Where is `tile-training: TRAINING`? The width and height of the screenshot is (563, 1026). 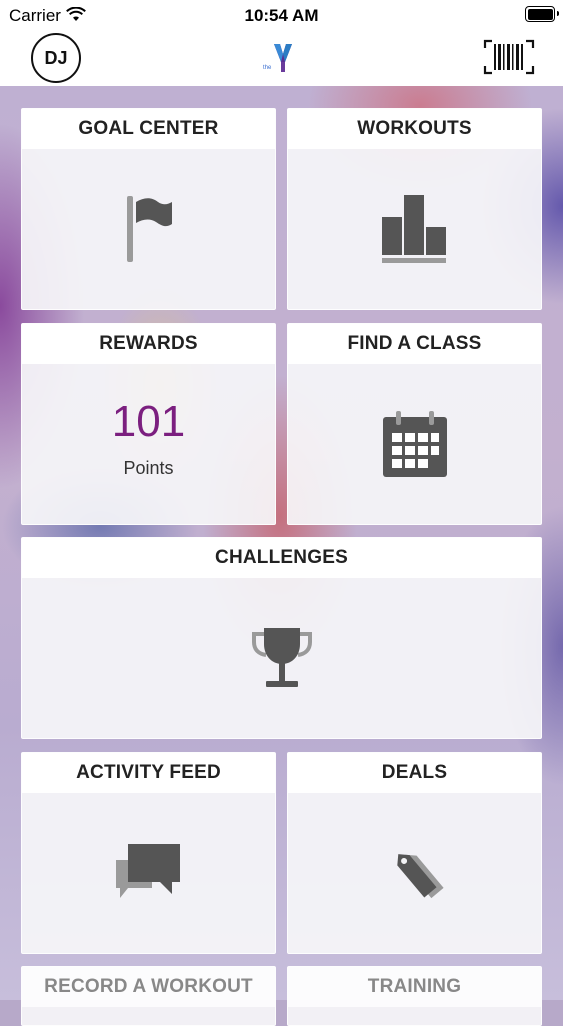
tile-training: TRAINING is located at coordinates (414, 996).